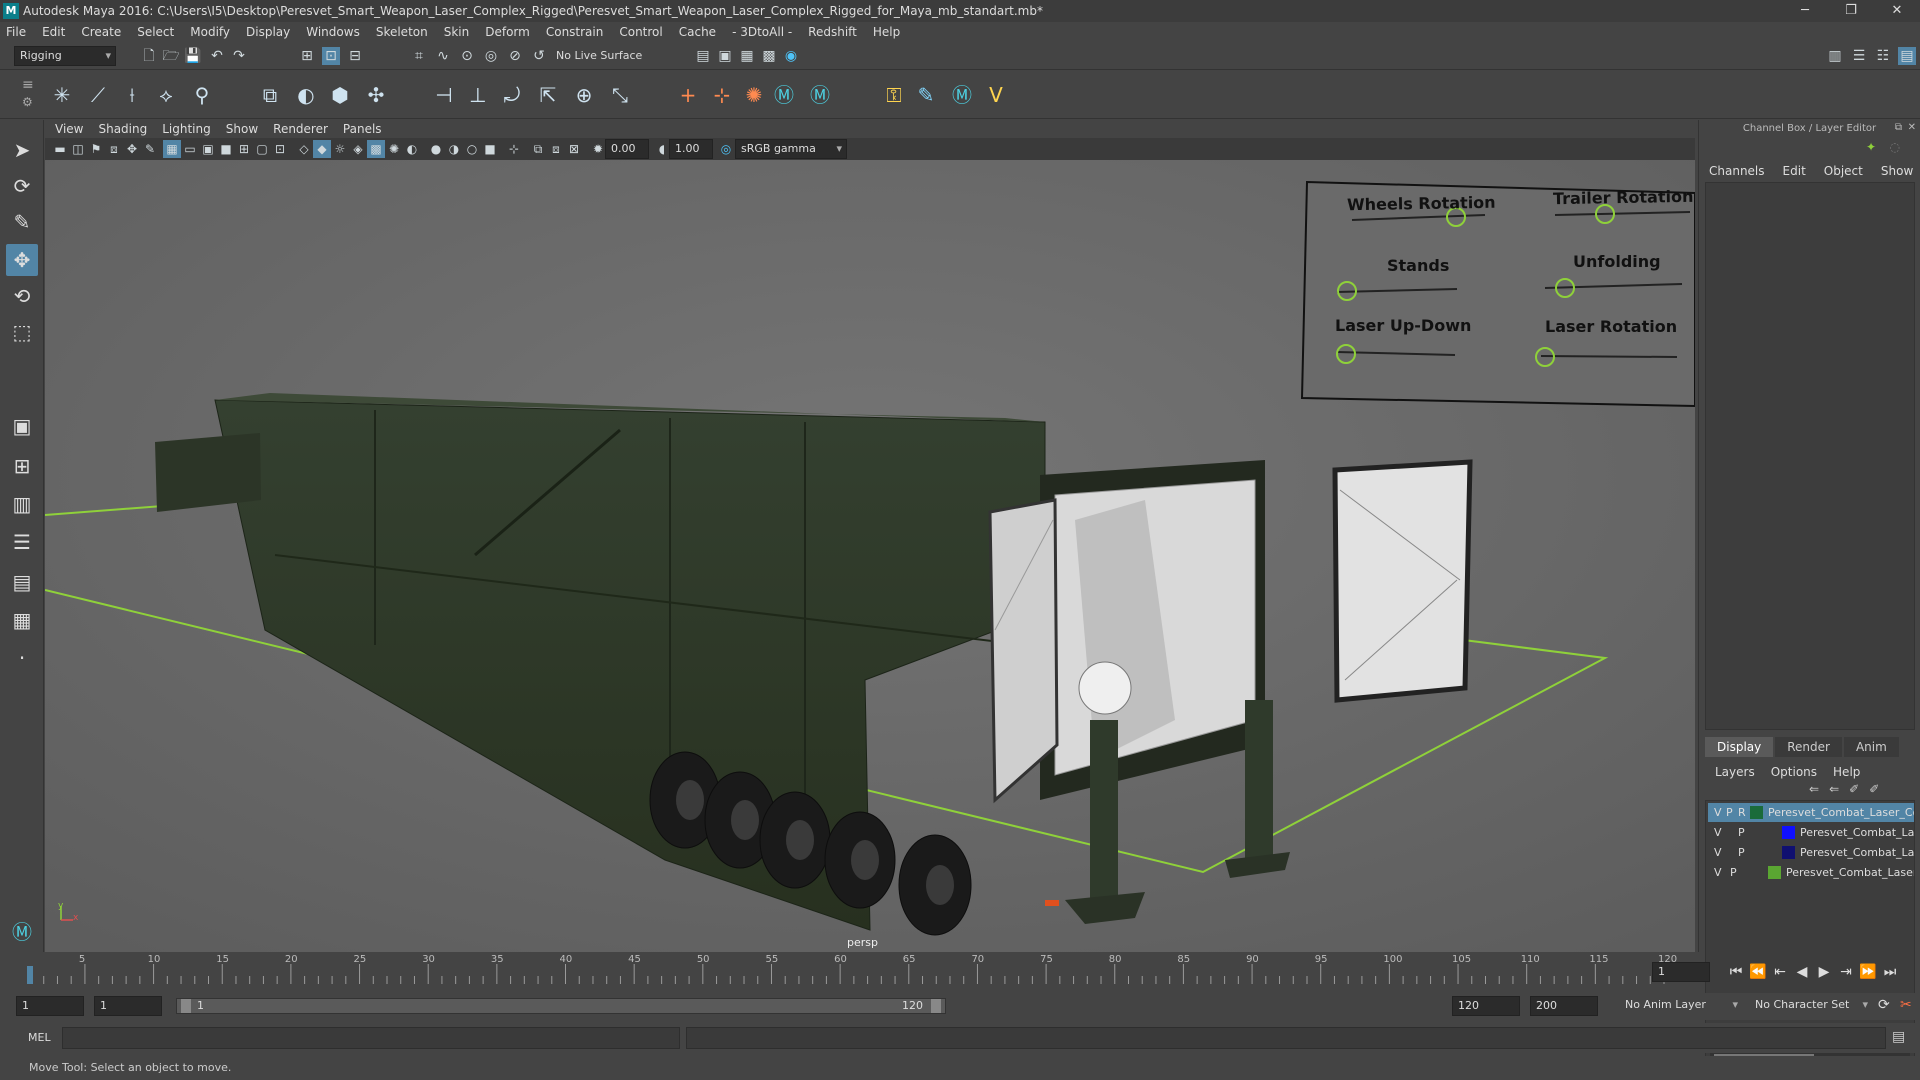  I want to click on set-key-icon: ⚿, so click(894, 95).